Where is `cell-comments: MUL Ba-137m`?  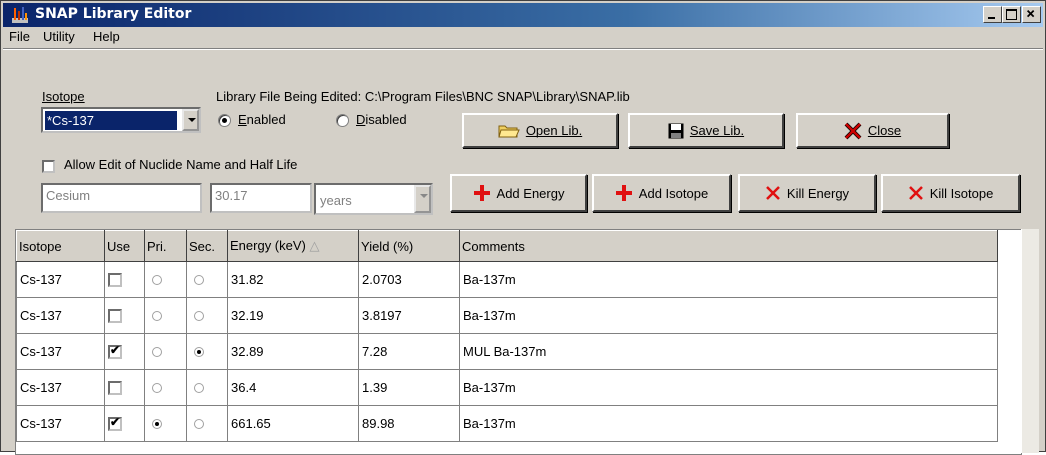 cell-comments: MUL Ba-137m is located at coordinates (728, 351).